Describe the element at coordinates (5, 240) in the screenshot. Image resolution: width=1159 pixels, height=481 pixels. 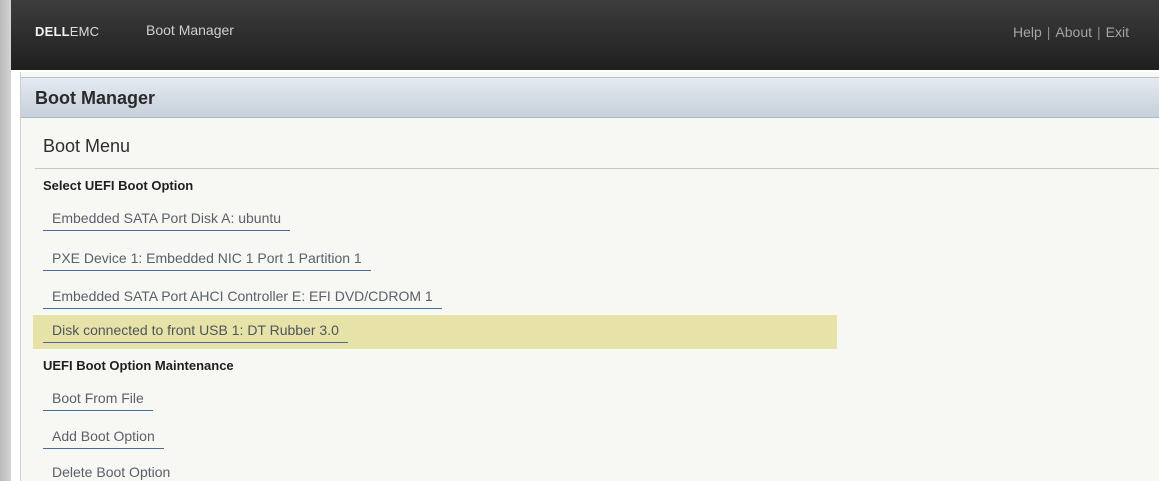
I see `monitor-bezel` at that location.